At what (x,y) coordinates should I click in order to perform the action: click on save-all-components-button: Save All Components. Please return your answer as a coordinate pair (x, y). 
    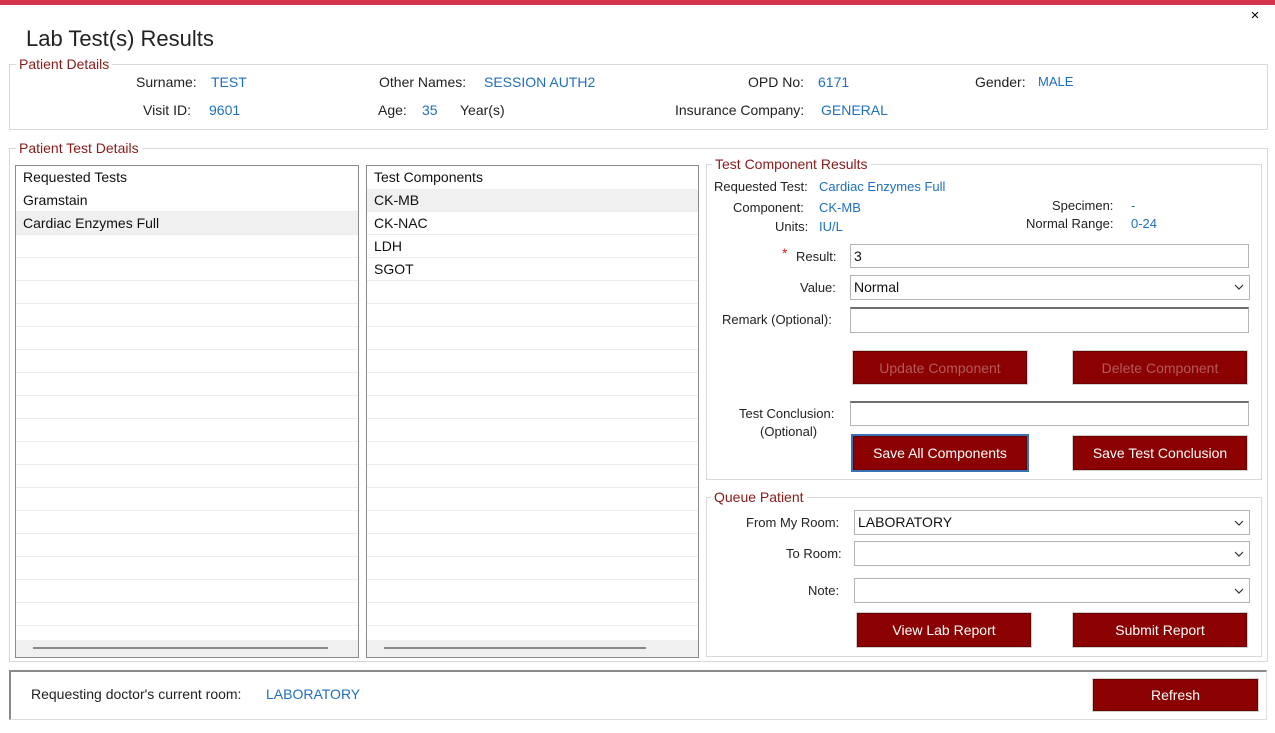
    Looking at the image, I should click on (940, 453).